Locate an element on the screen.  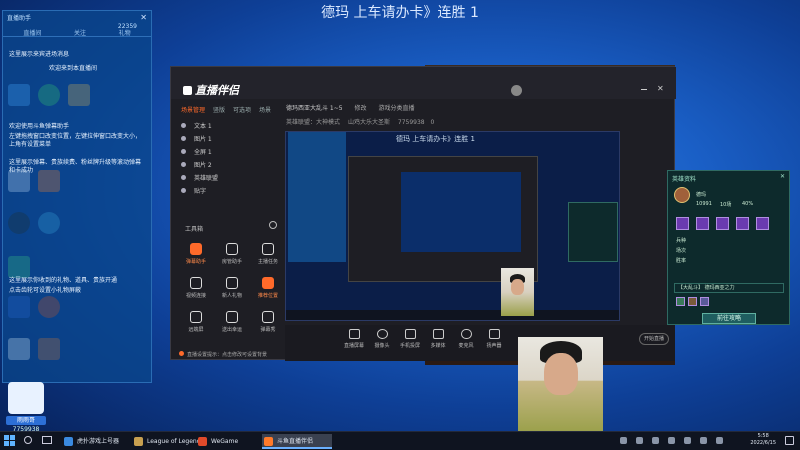
tool-danmaku-show: 弹幕秀 is located at coordinates (268, 322).